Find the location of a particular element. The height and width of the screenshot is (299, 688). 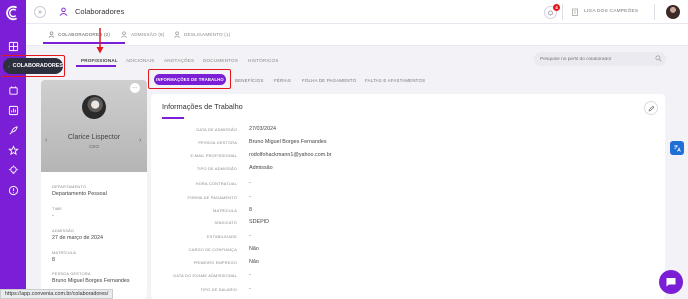

chat-button is located at coordinates (671, 282).